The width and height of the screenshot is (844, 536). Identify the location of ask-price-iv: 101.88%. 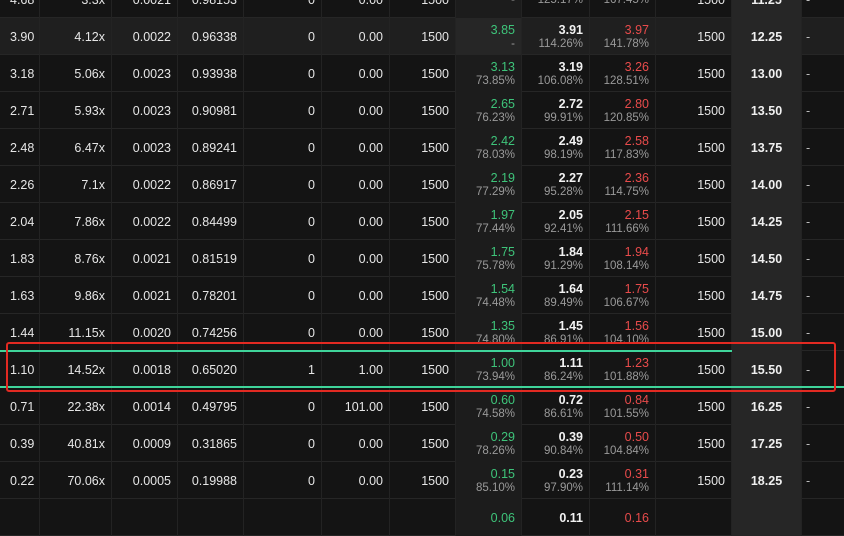
(626, 376).